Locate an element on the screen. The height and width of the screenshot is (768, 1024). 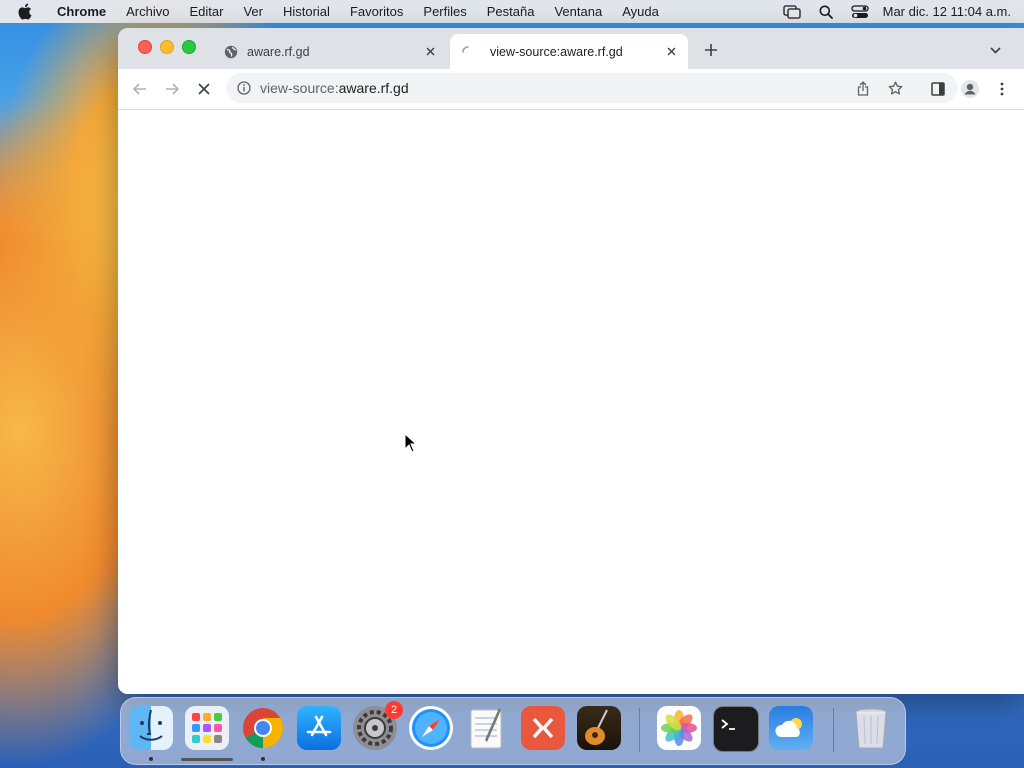
tab-title: view-source:aware.rf.gd is located at coordinates (556, 51).